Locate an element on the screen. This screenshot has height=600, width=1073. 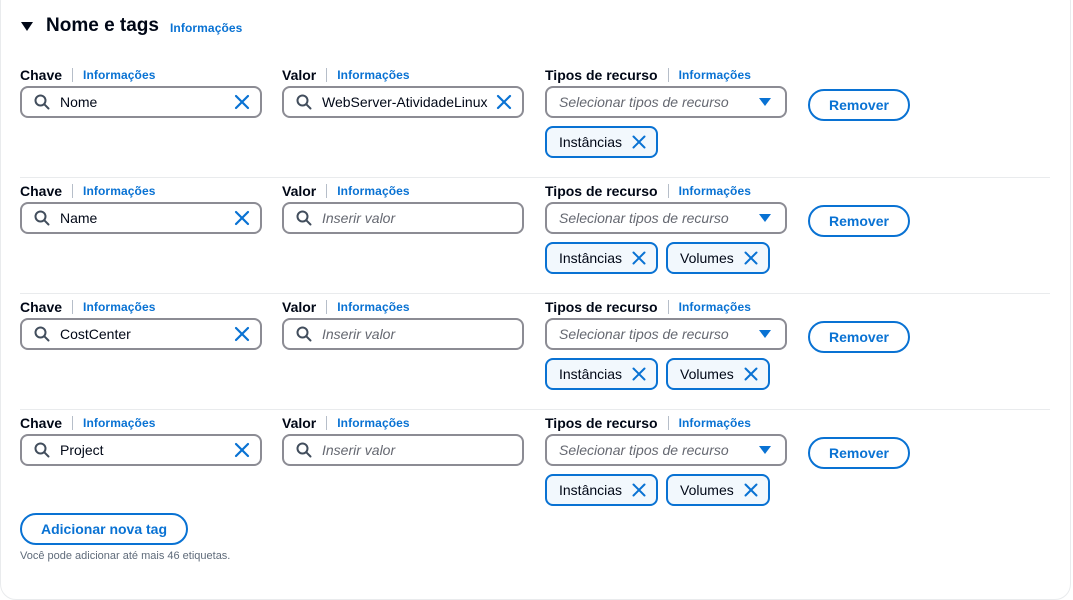
resource-tokens: Instâncias is located at coordinates (602, 142).